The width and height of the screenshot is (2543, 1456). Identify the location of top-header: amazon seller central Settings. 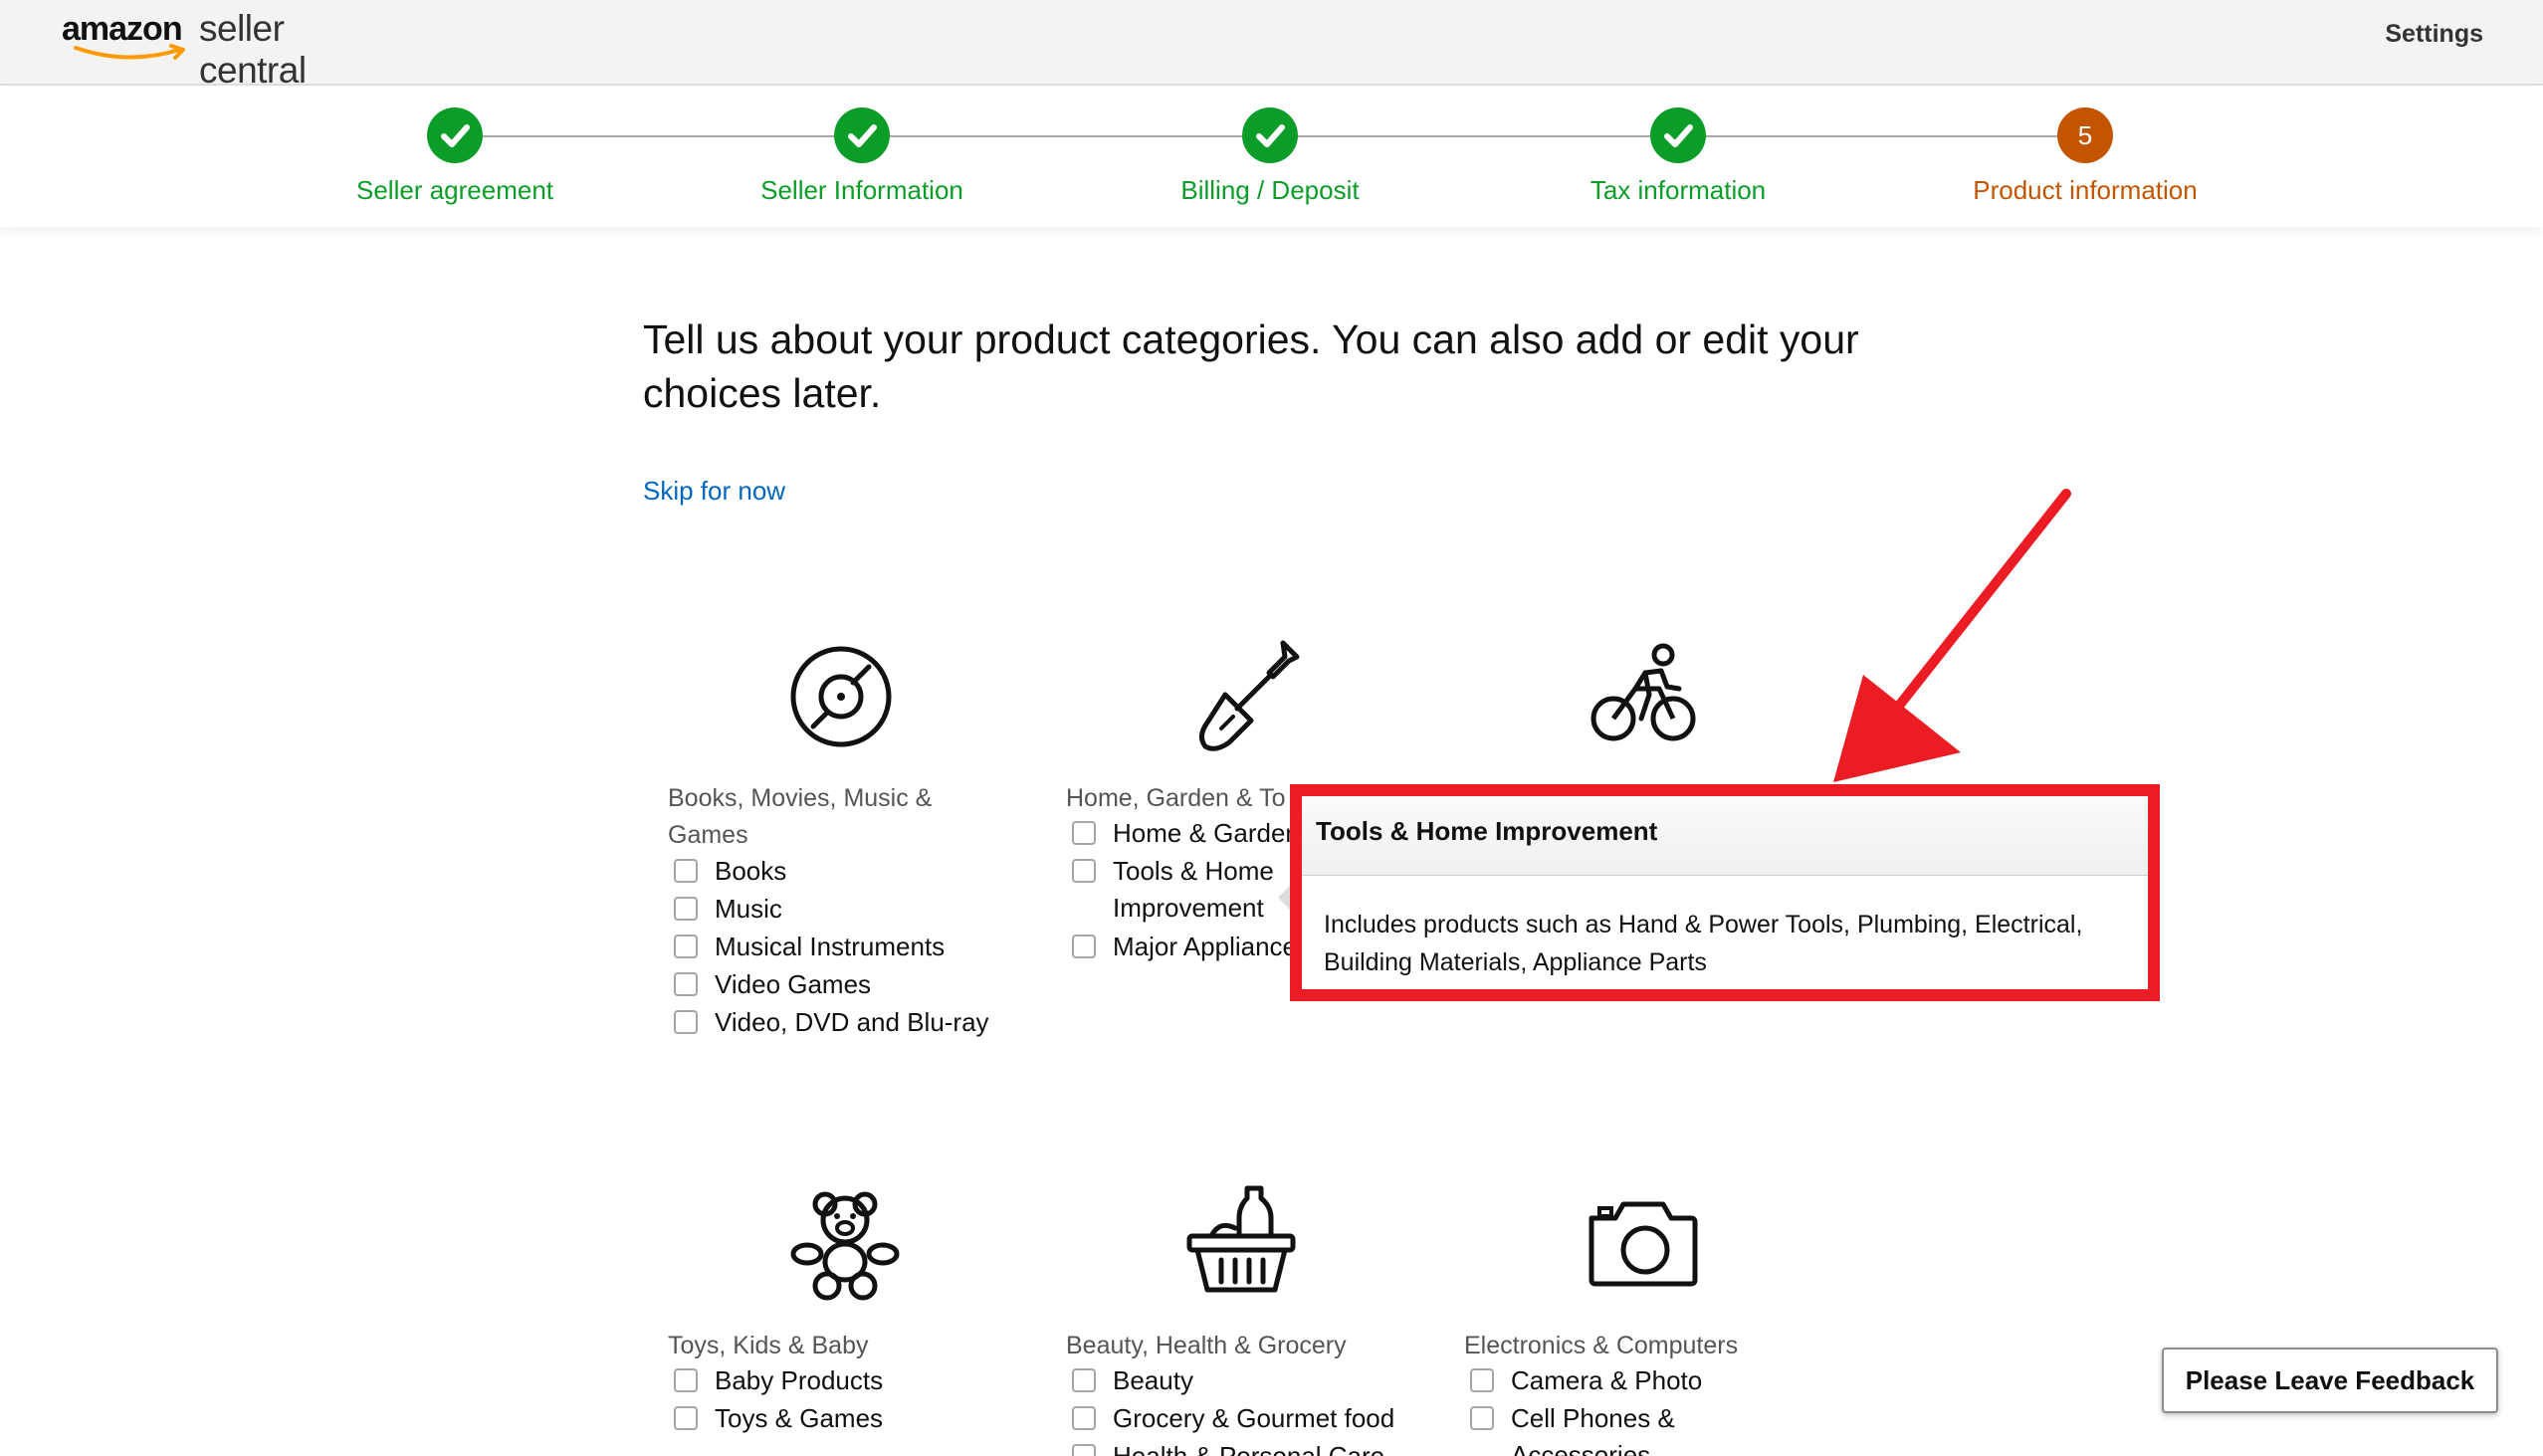
(1271, 45).